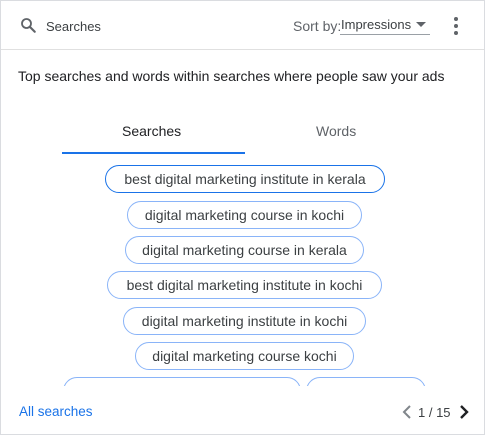  Describe the element at coordinates (153, 153) in the screenshot. I see `active-tab-indicator` at that location.